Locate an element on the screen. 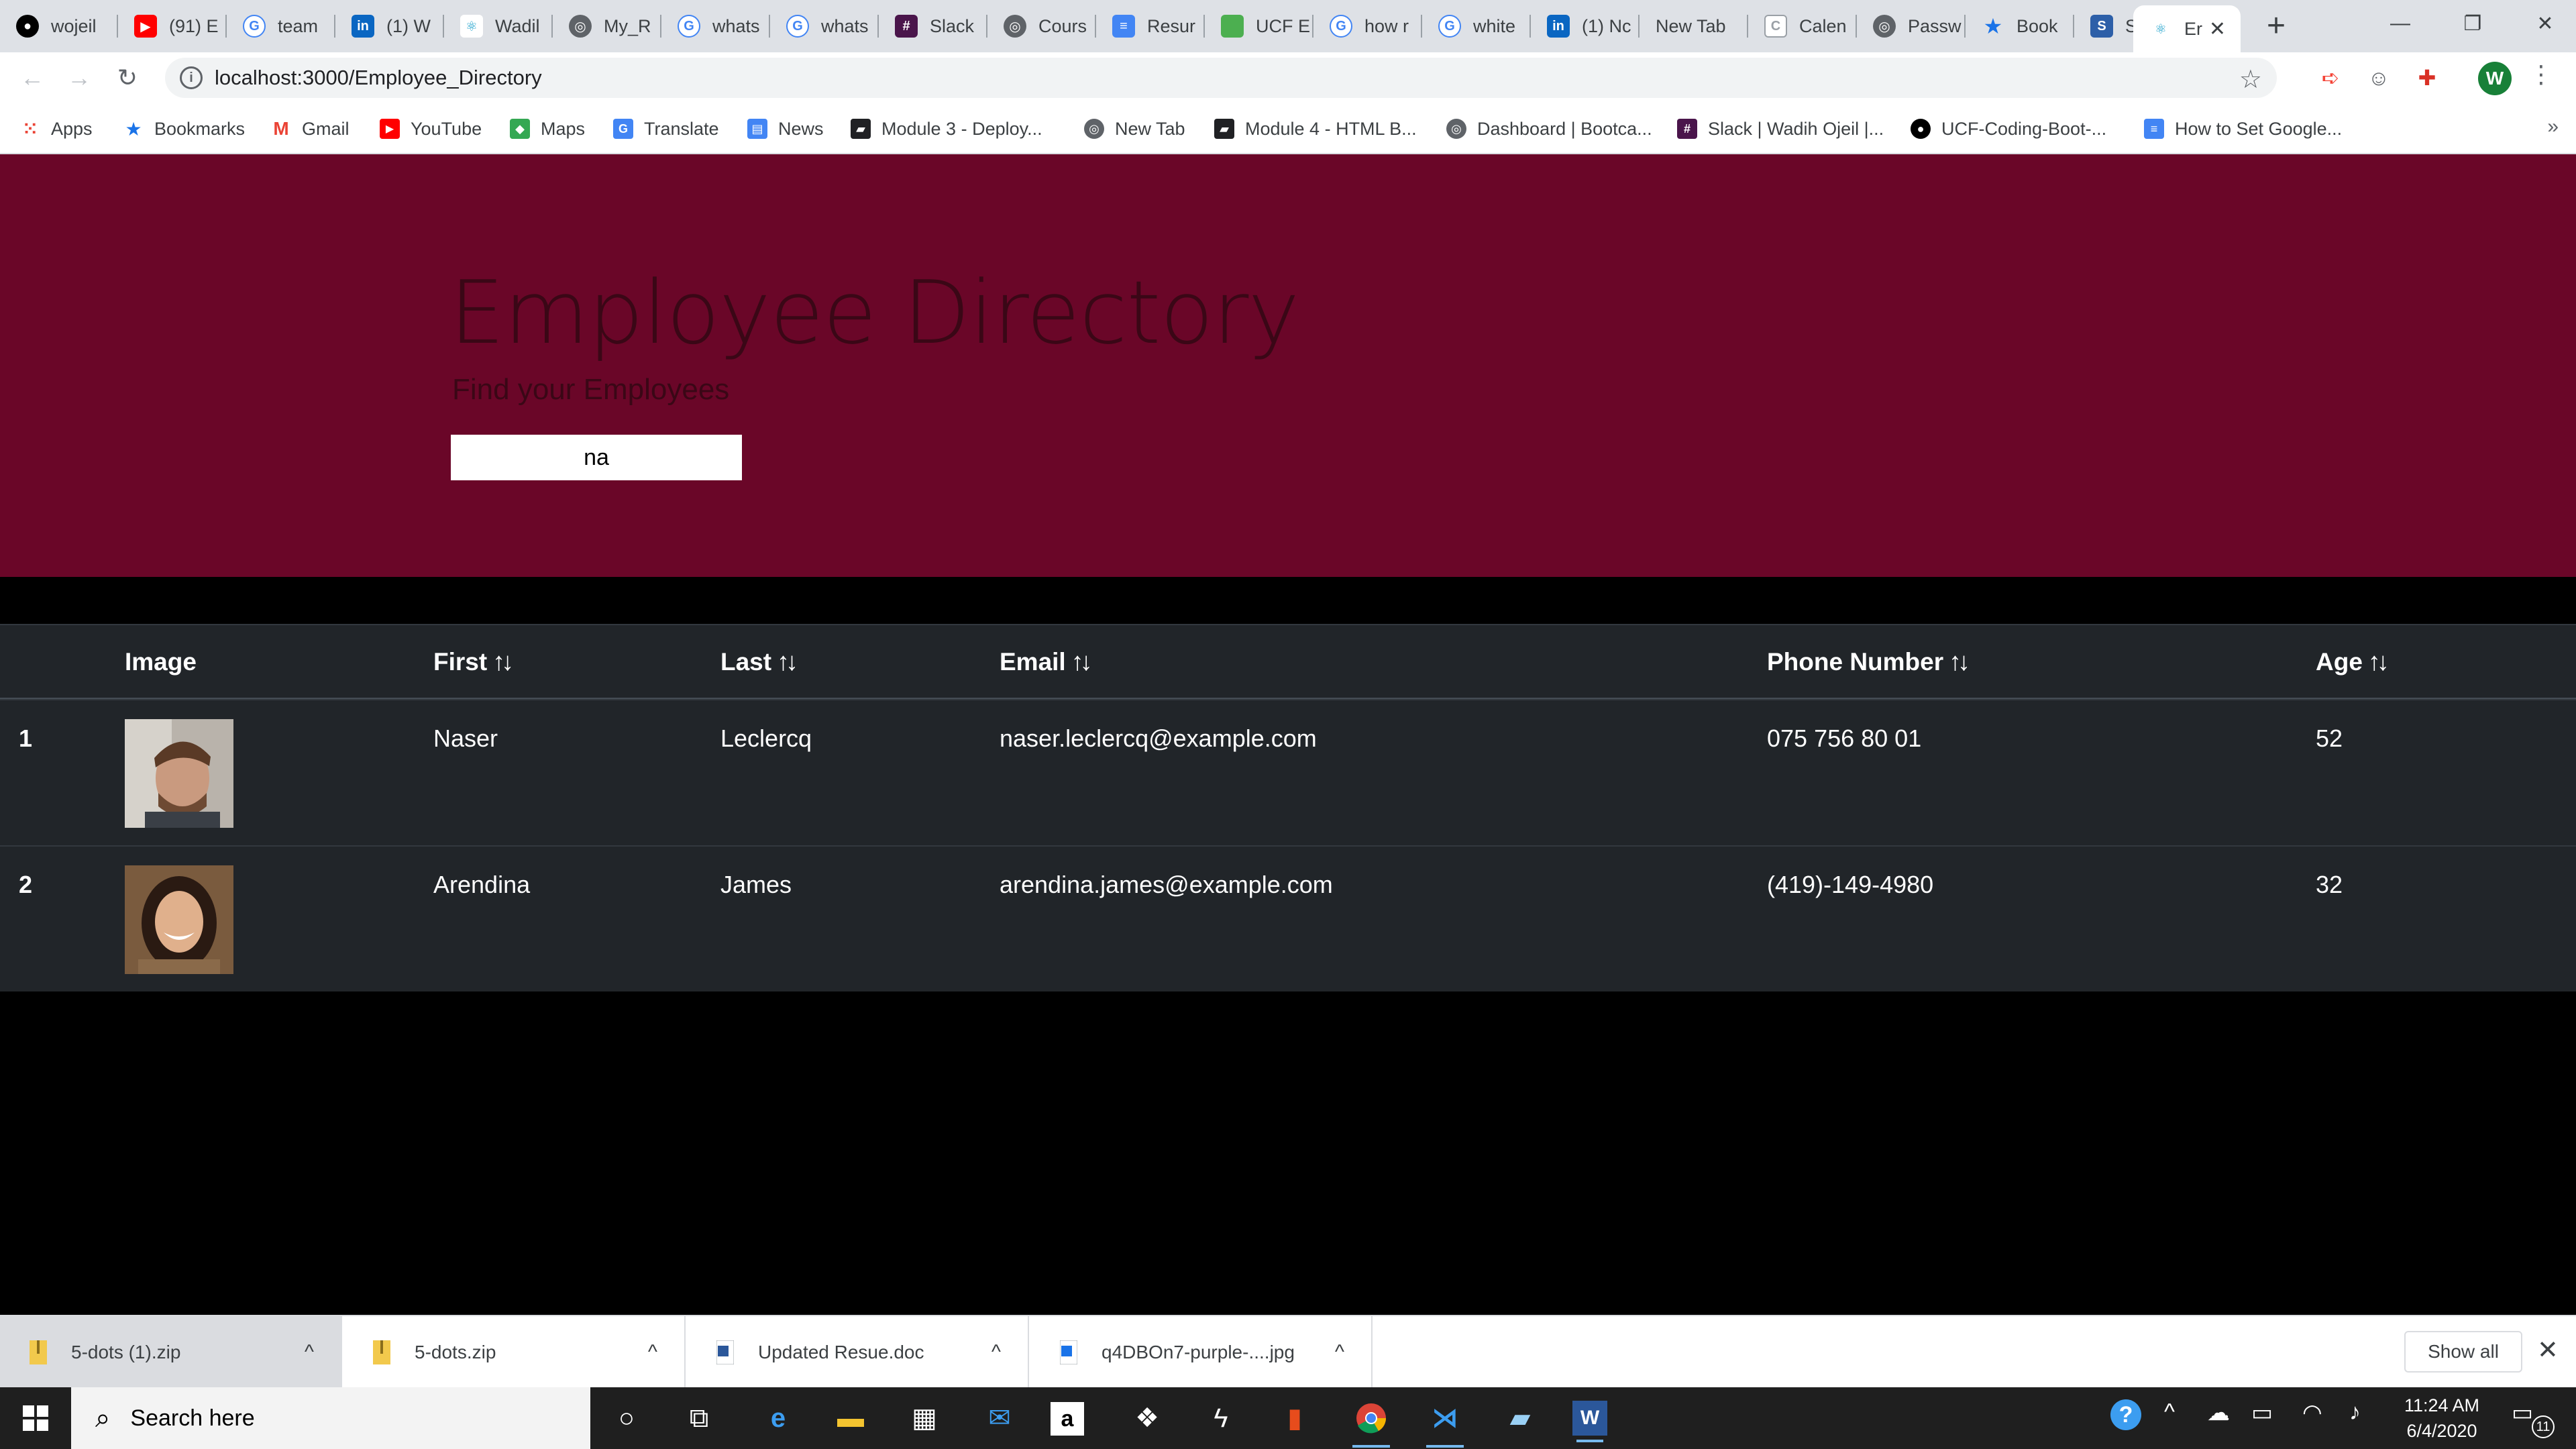 The width and height of the screenshot is (2576, 1449). restore-icon: ❐ is located at coordinates (2472, 23).